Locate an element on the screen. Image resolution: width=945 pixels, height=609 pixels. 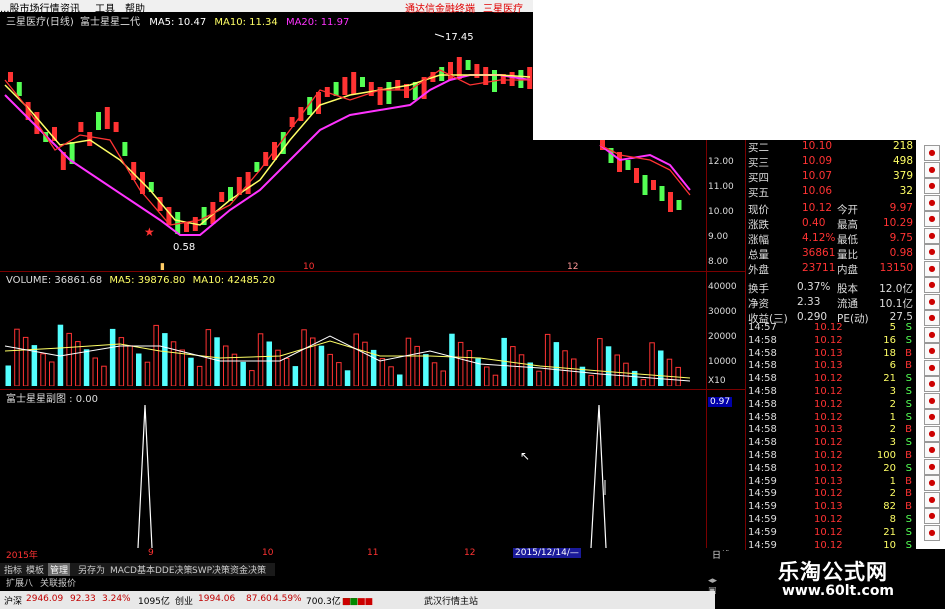
tab-related-quotes: 关联报价 is located at coordinates (58, 582).